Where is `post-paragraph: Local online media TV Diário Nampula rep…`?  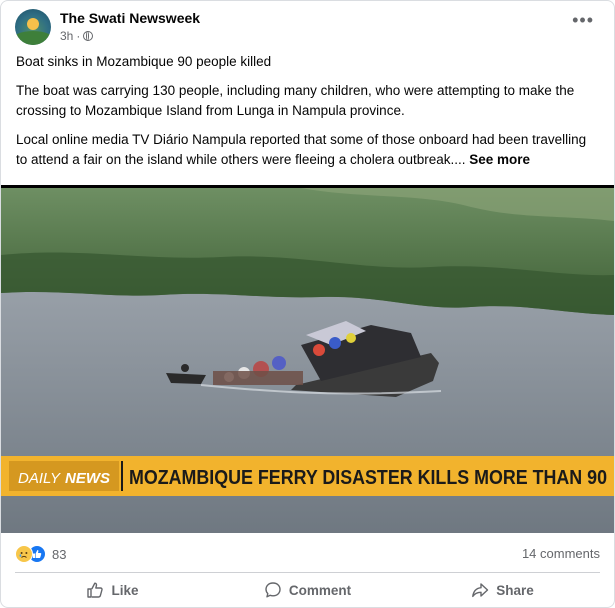 post-paragraph: Local online media TV Diário Nampula rep… is located at coordinates (308, 150).